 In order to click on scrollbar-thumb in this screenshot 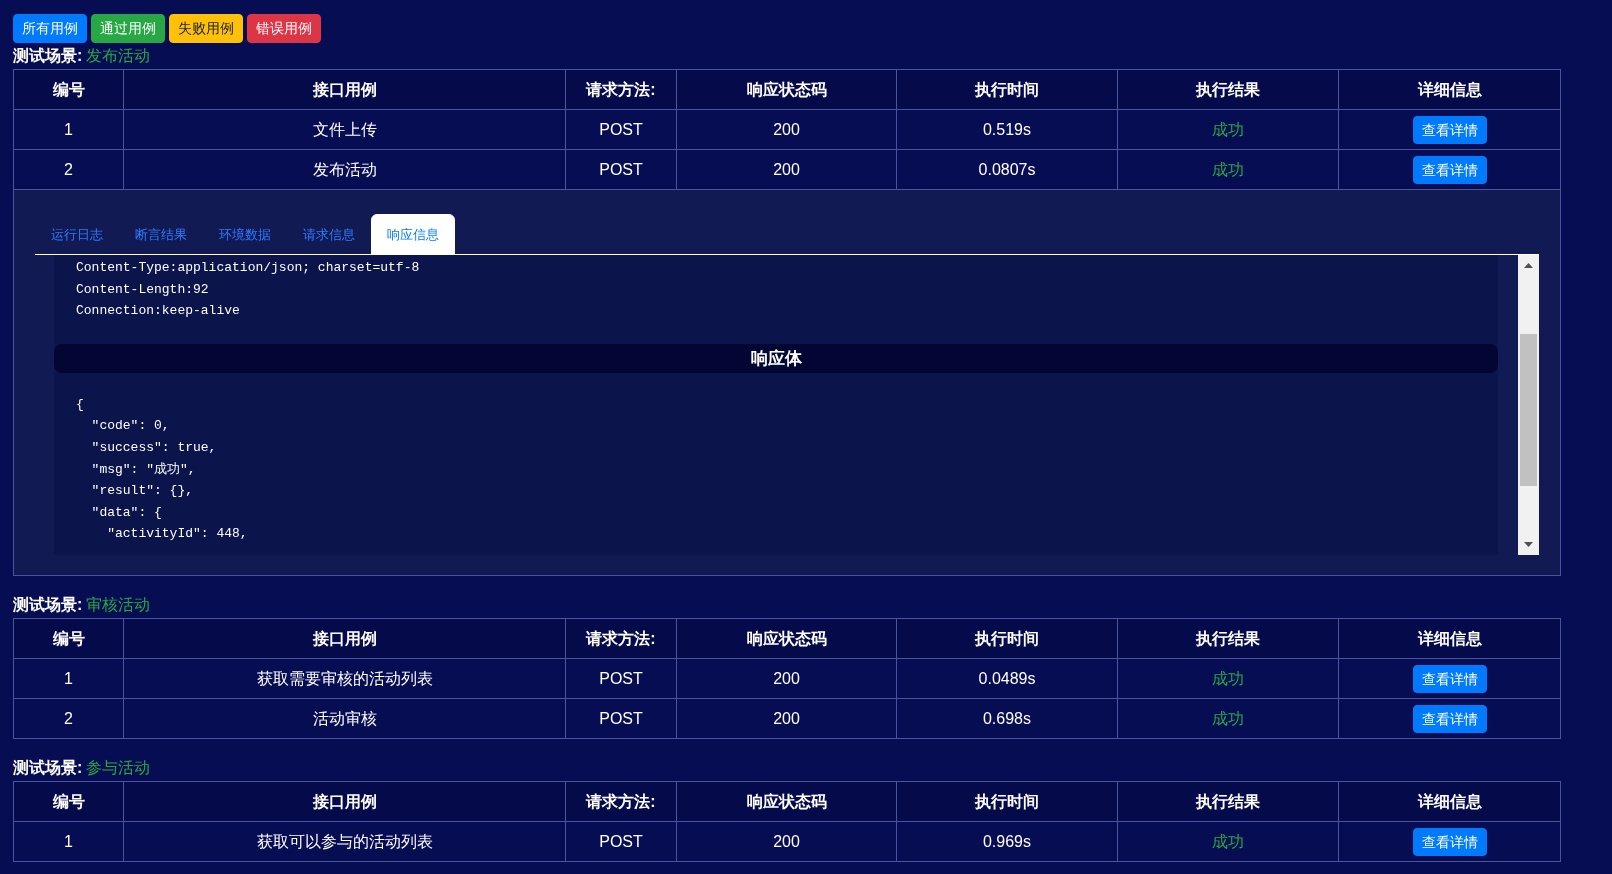, I will do `click(1528, 410)`.